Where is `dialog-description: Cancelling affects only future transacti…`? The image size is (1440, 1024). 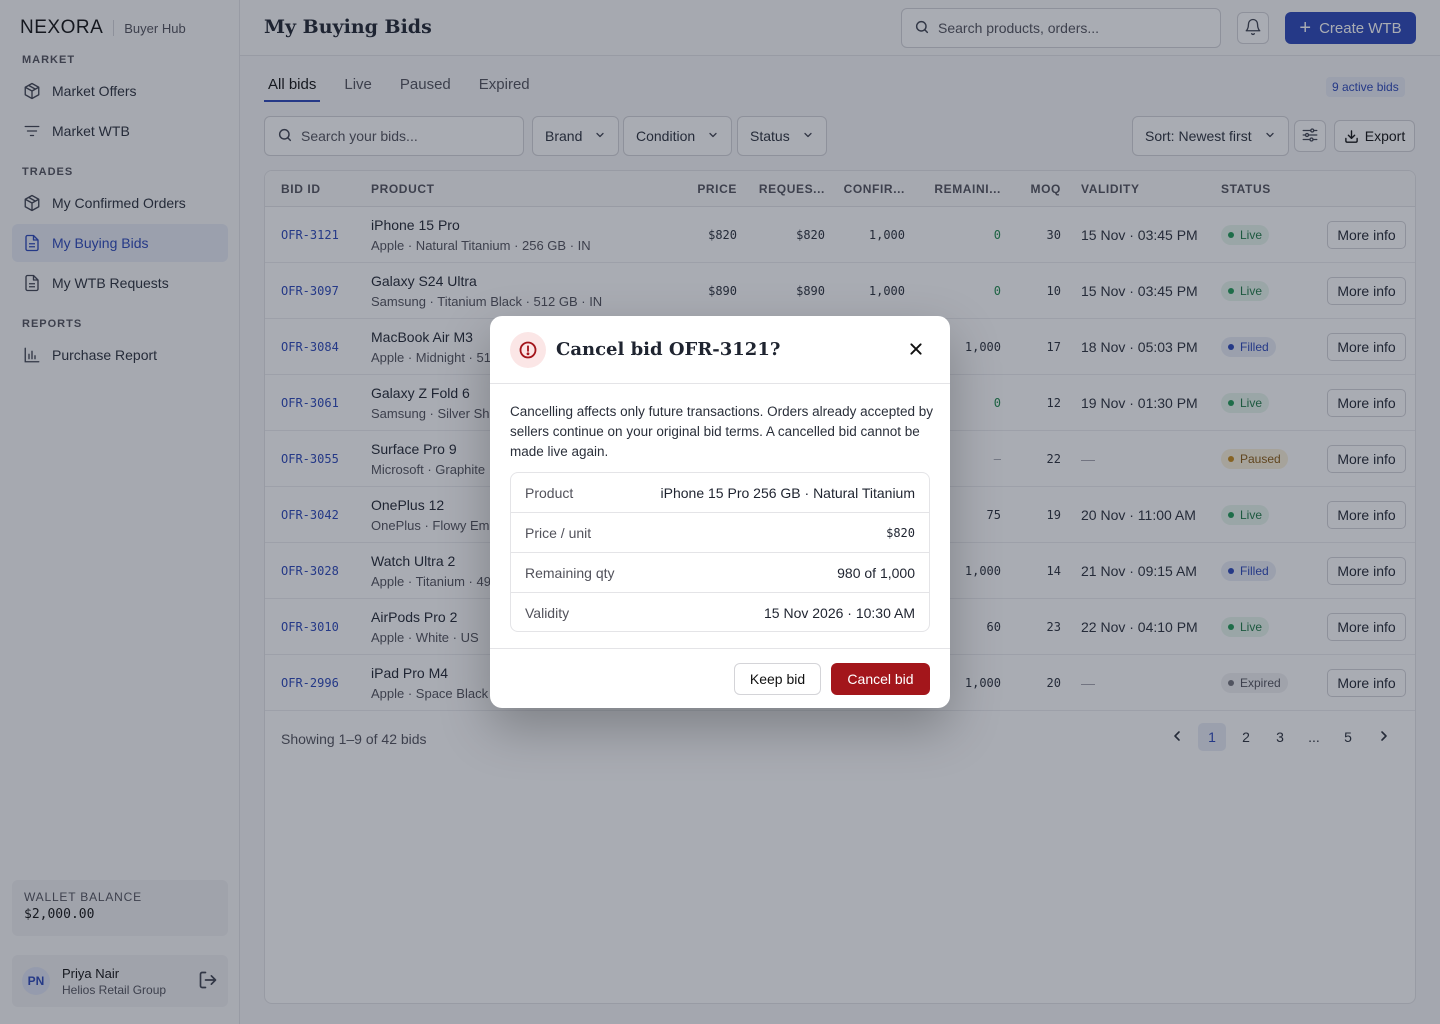 dialog-description: Cancelling affects only future transacti… is located at coordinates (721, 431).